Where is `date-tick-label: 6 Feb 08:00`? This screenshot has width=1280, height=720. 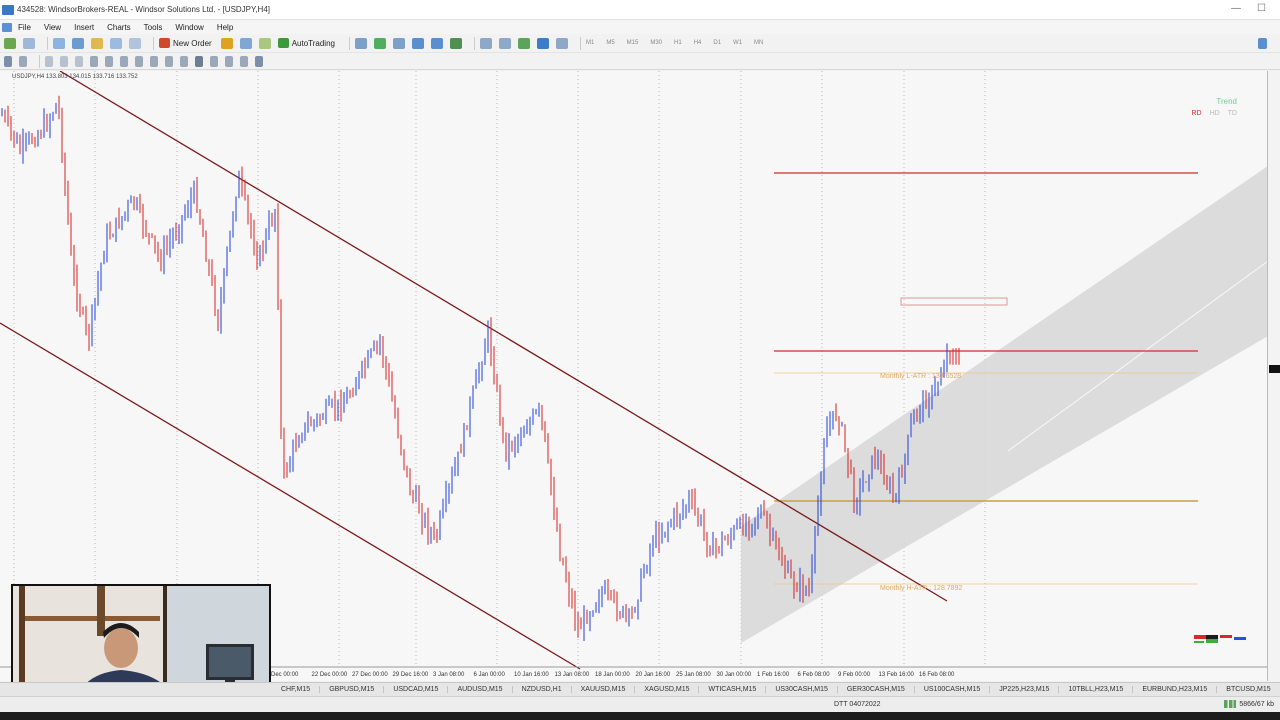 date-tick-label: 6 Feb 08:00 is located at coordinates (814, 675).